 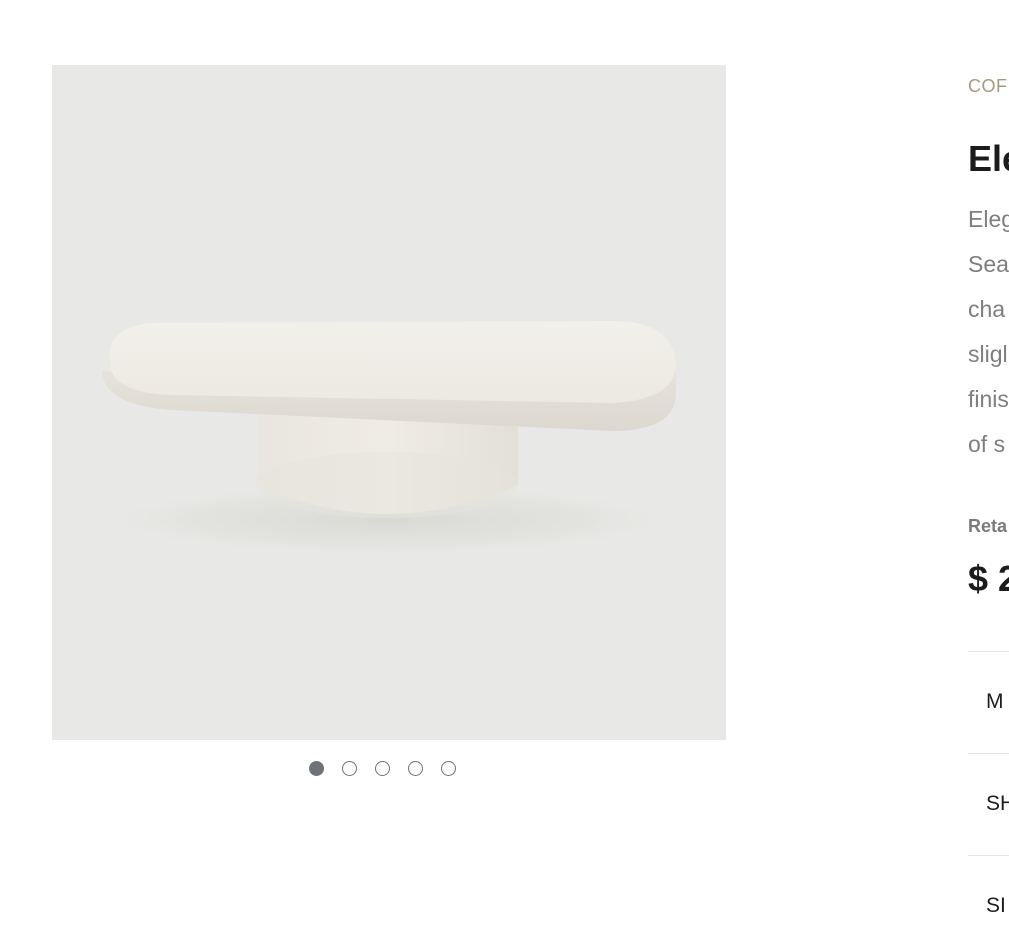 I want to click on description-line: of s, so click(x=987, y=444).